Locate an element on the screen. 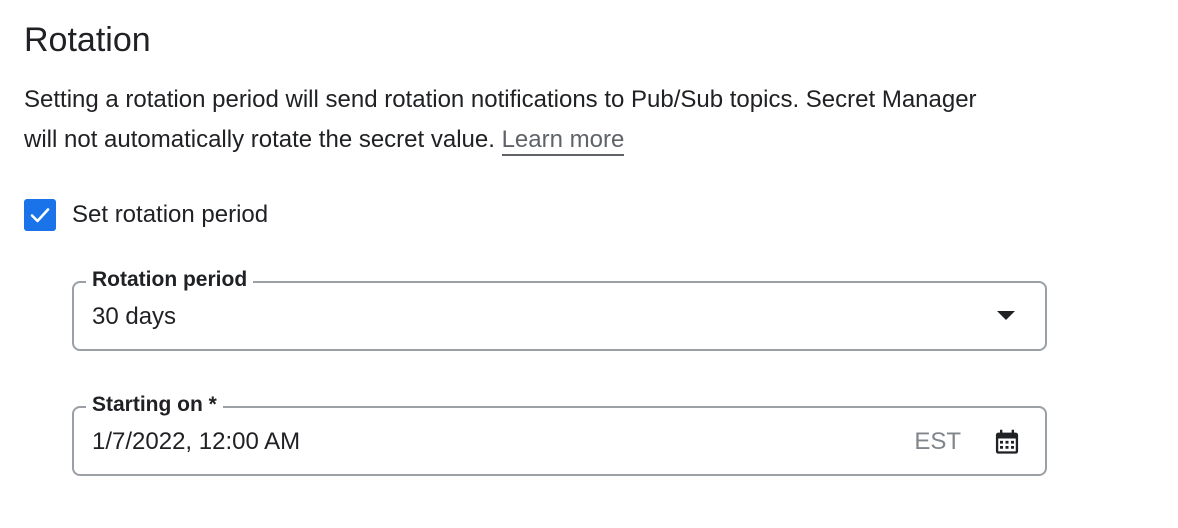 Image resolution: width=1178 pixels, height=528 pixels. starting-on-input: Starting on * 1/7/2022, 12:00 AM EST is located at coordinates (559, 434).